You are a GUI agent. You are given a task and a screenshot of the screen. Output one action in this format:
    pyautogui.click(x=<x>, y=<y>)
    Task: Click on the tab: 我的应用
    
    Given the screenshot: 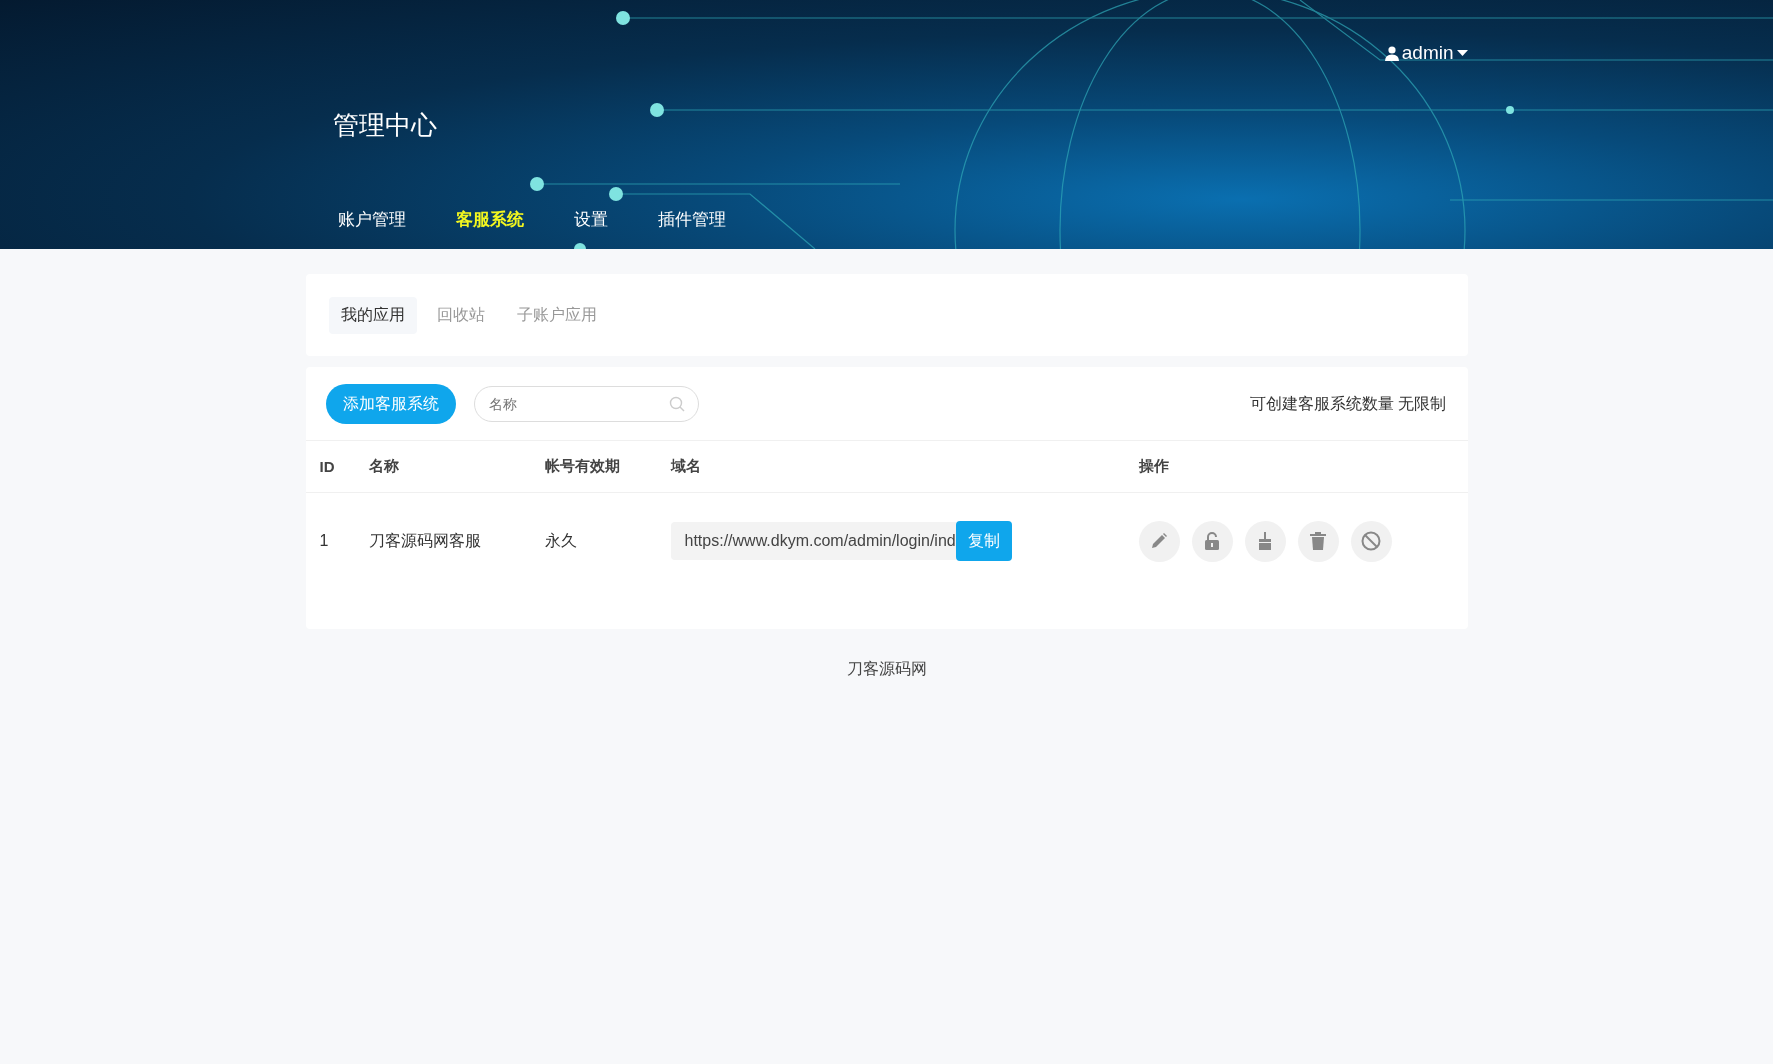 What is the action you would take?
    pyautogui.click(x=372, y=315)
    